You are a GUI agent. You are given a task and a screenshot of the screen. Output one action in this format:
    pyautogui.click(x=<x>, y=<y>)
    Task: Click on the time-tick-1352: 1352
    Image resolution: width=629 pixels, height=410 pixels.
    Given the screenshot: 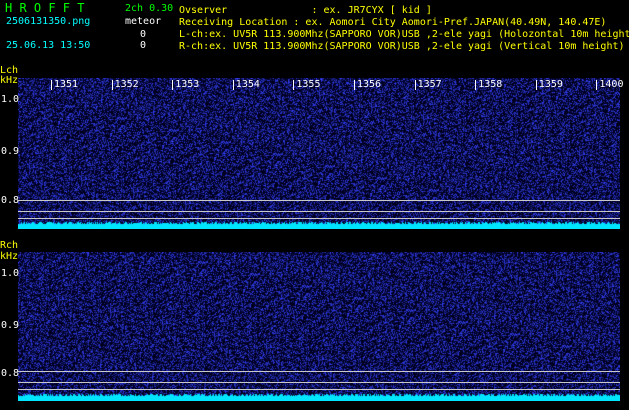 What is the action you would take?
    pyautogui.click(x=126, y=84)
    